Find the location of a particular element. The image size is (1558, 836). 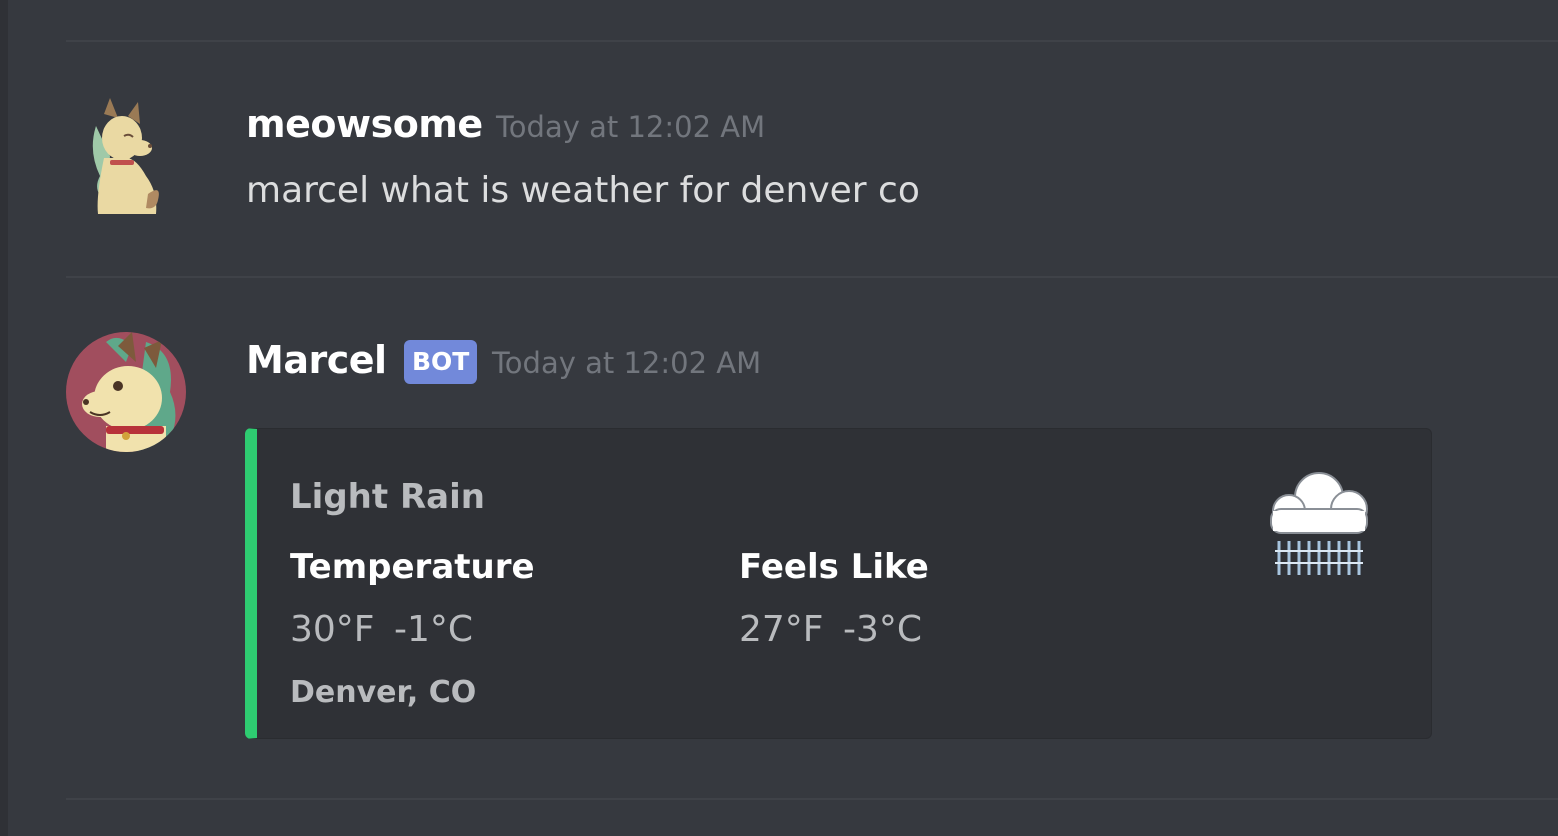

rain-cloud-icon is located at coordinates (1317, 525).